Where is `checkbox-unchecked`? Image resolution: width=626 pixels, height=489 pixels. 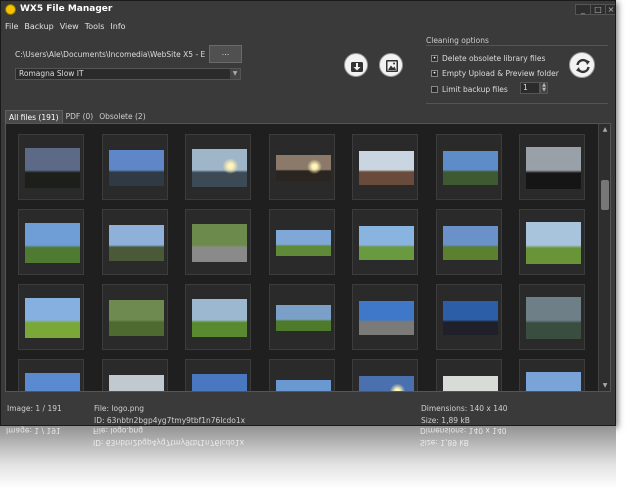
checkbox-unchecked is located at coordinates (434, 89).